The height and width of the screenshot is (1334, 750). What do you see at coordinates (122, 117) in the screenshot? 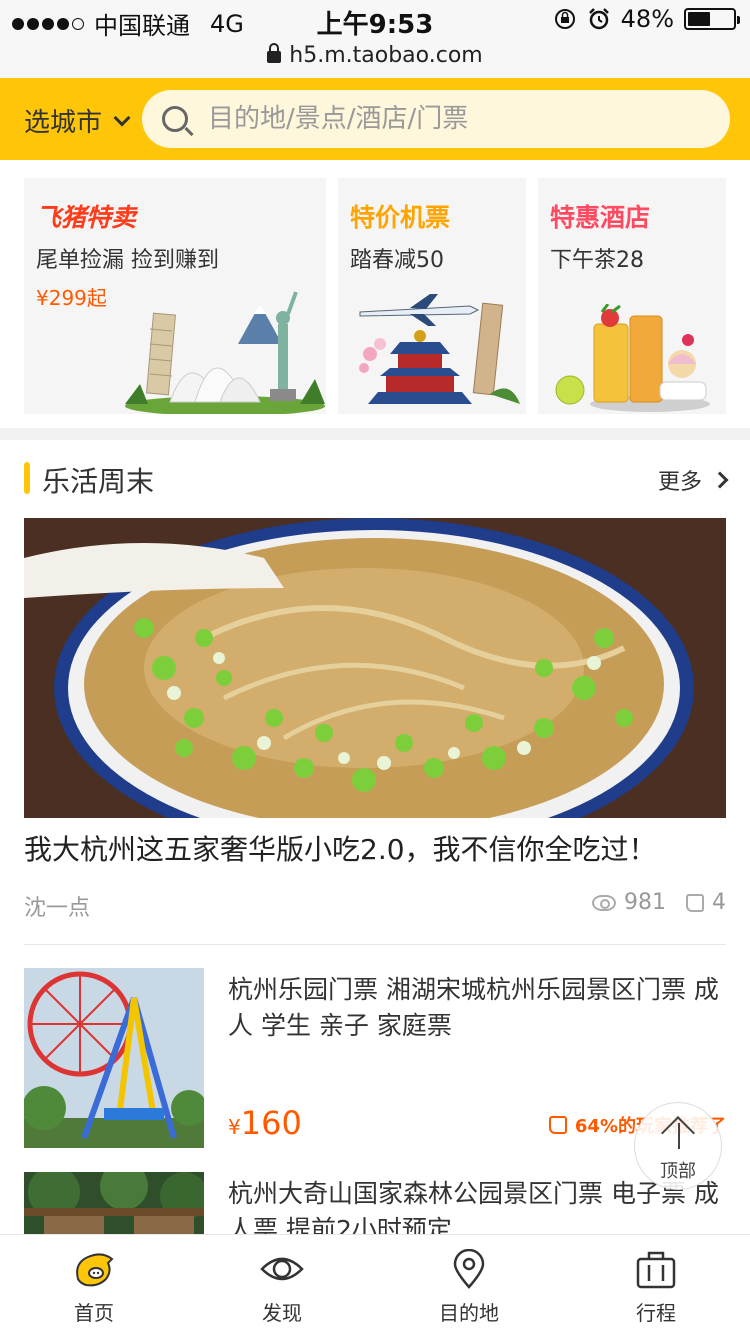
I see `chevron-down-icon` at bounding box center [122, 117].